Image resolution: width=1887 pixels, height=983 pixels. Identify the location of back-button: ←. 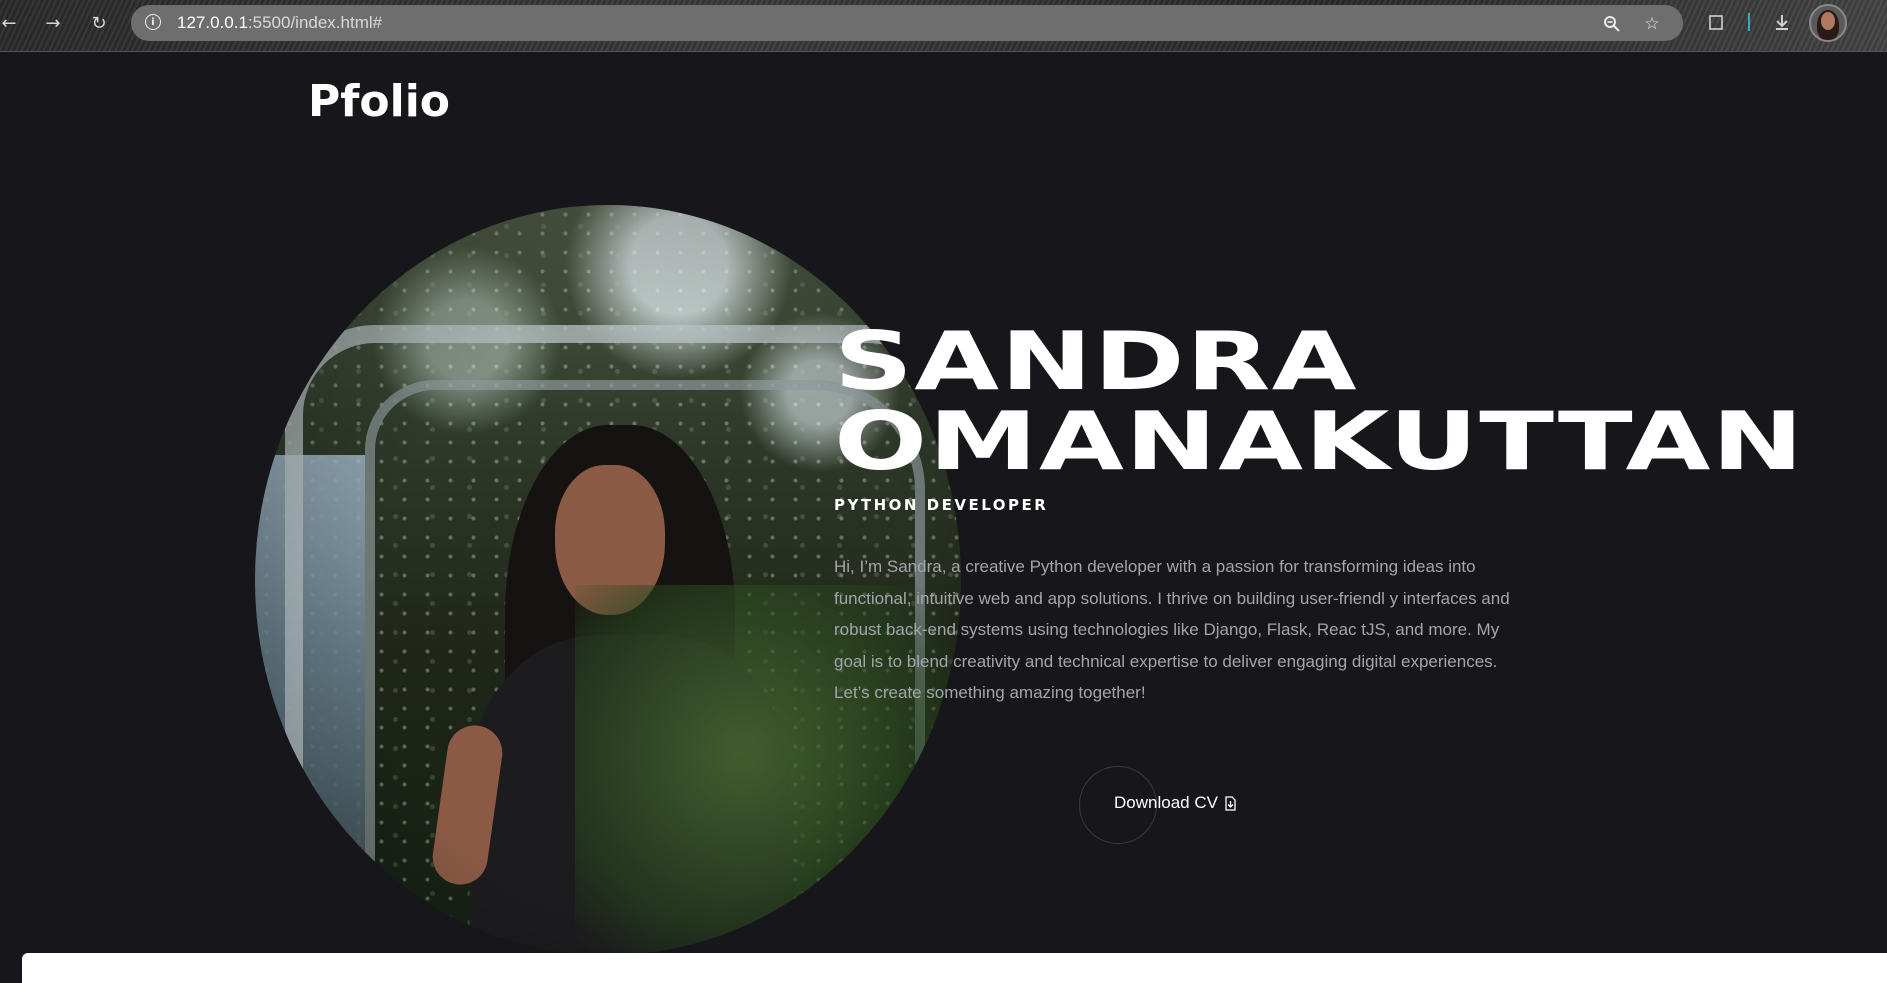
(11, 23).